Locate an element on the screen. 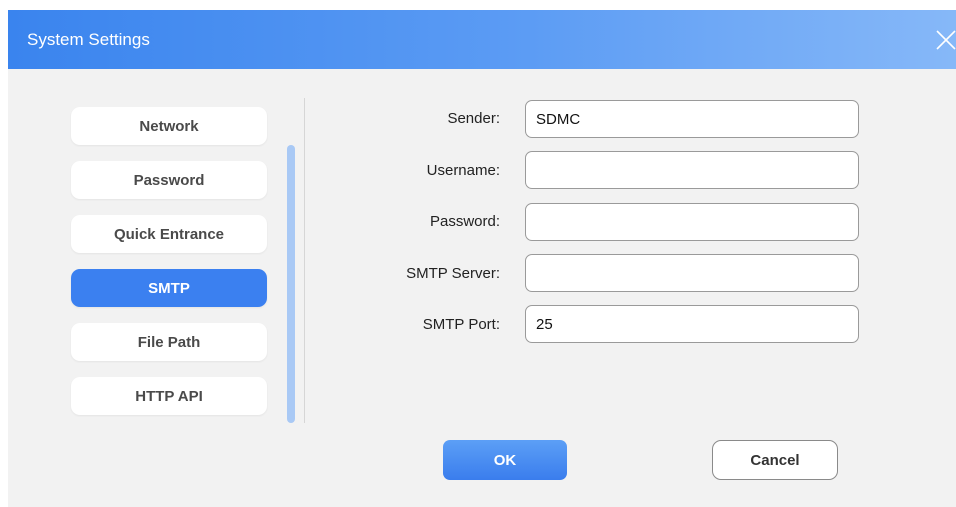  sidebar-item-label: SMTP is located at coordinates (169, 288).